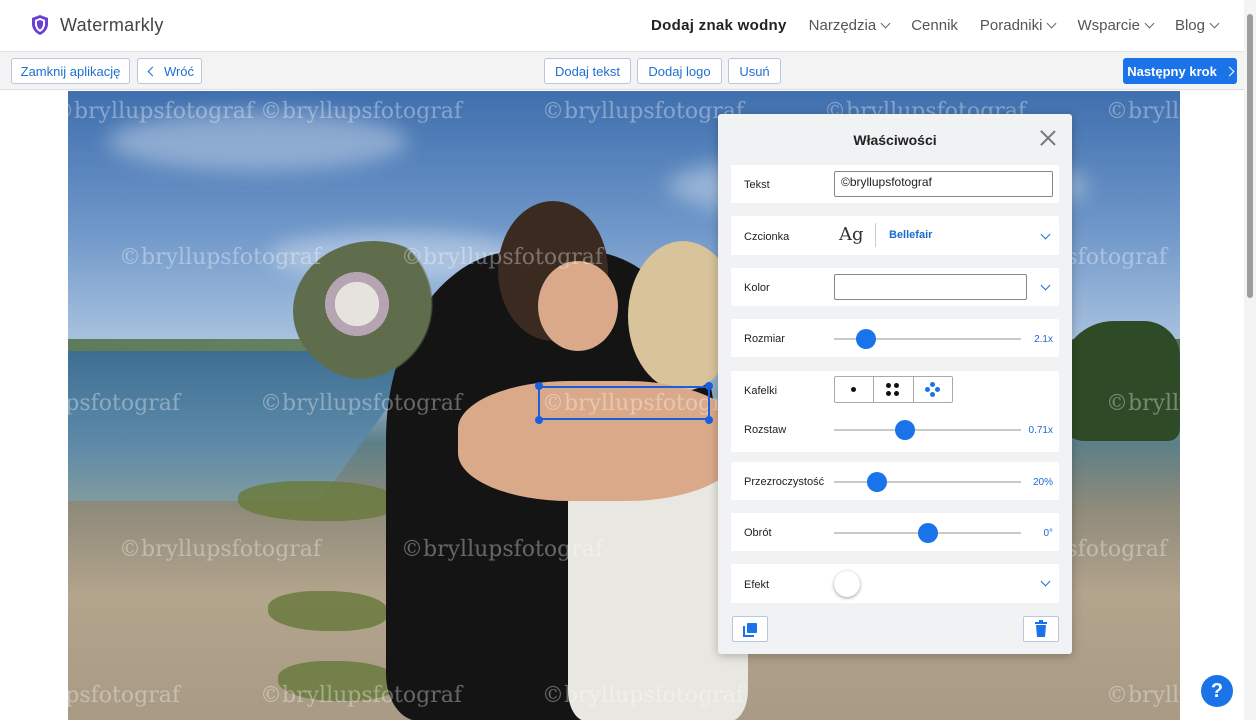 The height and width of the screenshot is (720, 1256). I want to click on nav-label: Narzędzia, so click(842, 25).